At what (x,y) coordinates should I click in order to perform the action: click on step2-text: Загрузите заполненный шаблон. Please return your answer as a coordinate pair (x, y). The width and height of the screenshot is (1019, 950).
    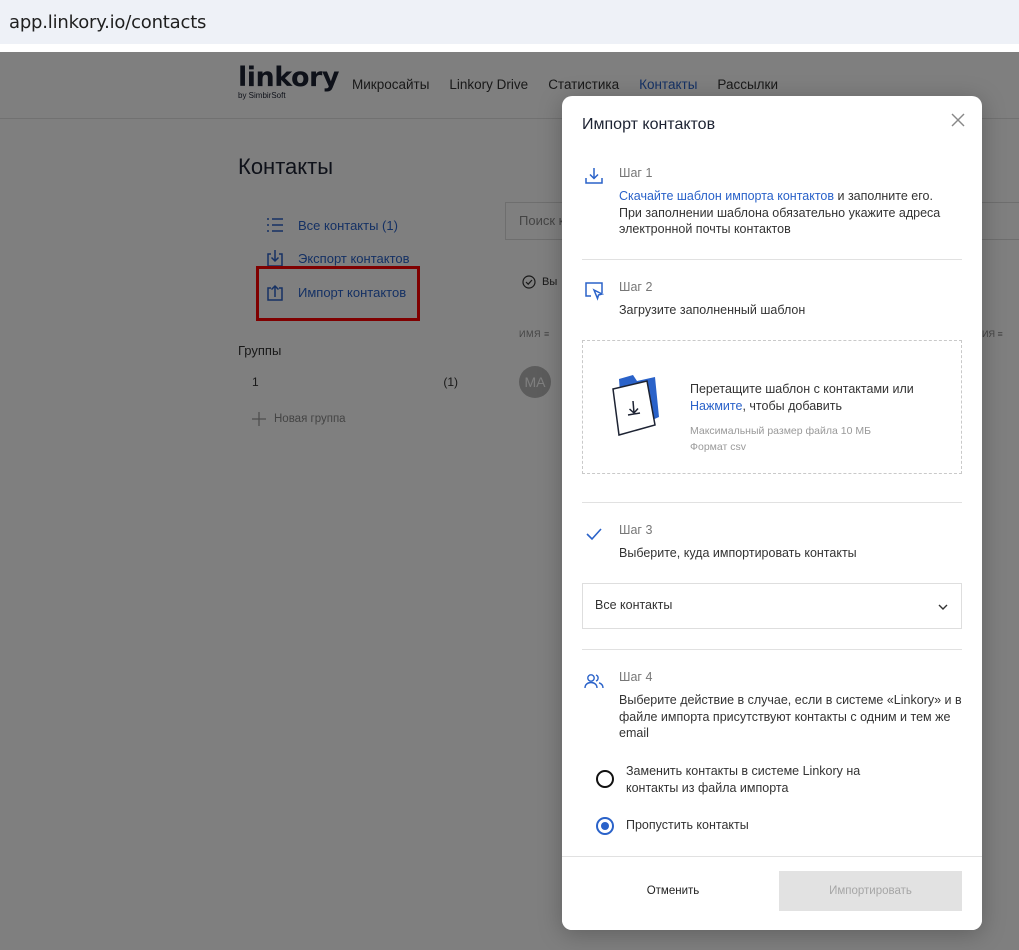
    Looking at the image, I should click on (712, 310).